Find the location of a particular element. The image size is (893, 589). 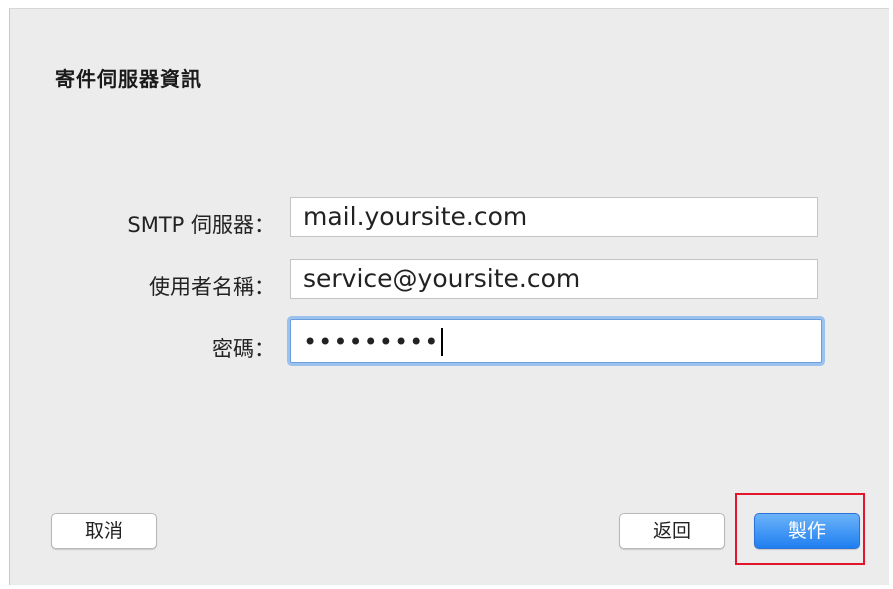

smtp-server-value: mail.yoursite.com is located at coordinates (415, 216).